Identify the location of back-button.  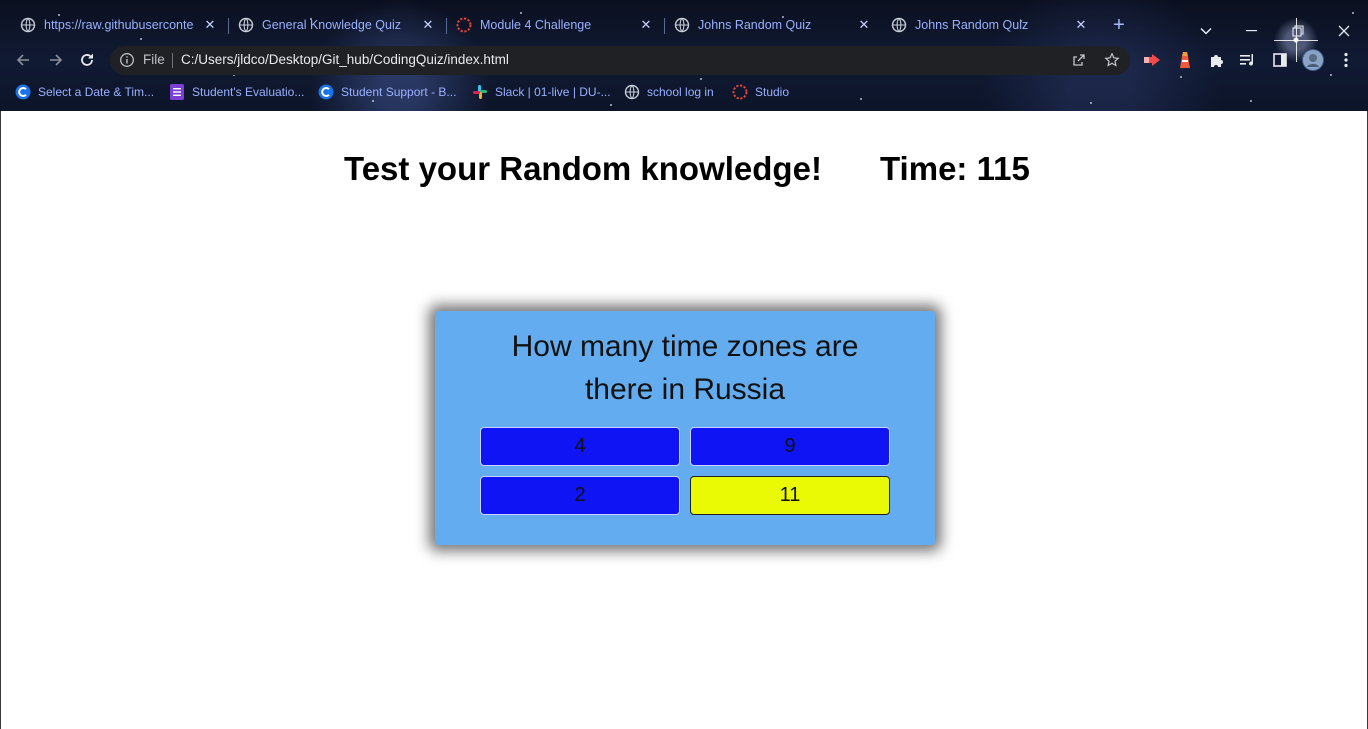
(23, 60).